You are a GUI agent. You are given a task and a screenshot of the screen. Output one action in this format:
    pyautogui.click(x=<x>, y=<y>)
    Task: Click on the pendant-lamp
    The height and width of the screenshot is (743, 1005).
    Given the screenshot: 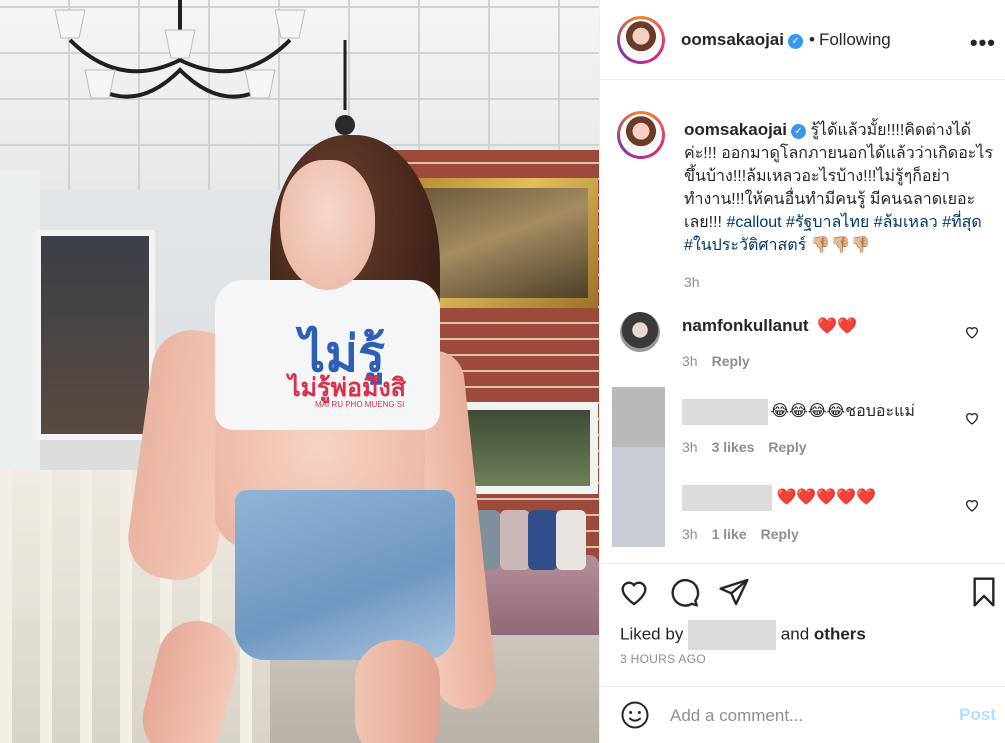 What is the action you would take?
    pyautogui.click(x=345, y=87)
    